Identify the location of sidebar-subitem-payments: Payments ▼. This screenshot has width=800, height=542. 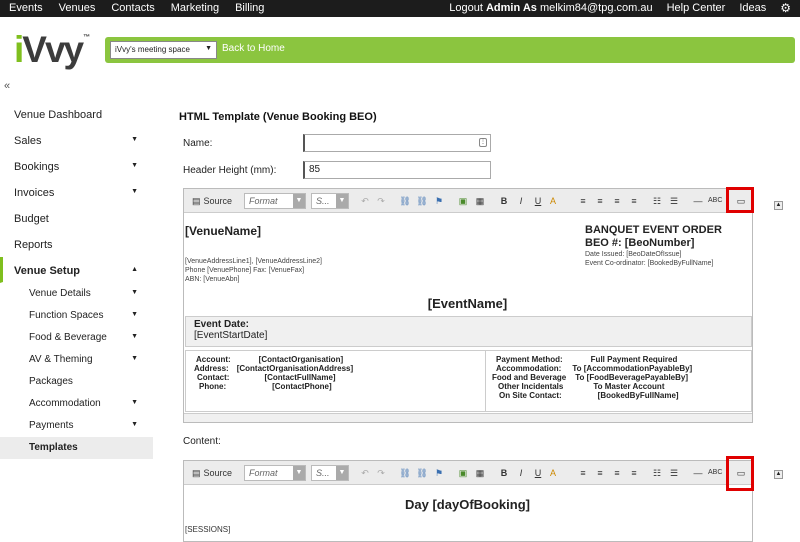
(76, 426).